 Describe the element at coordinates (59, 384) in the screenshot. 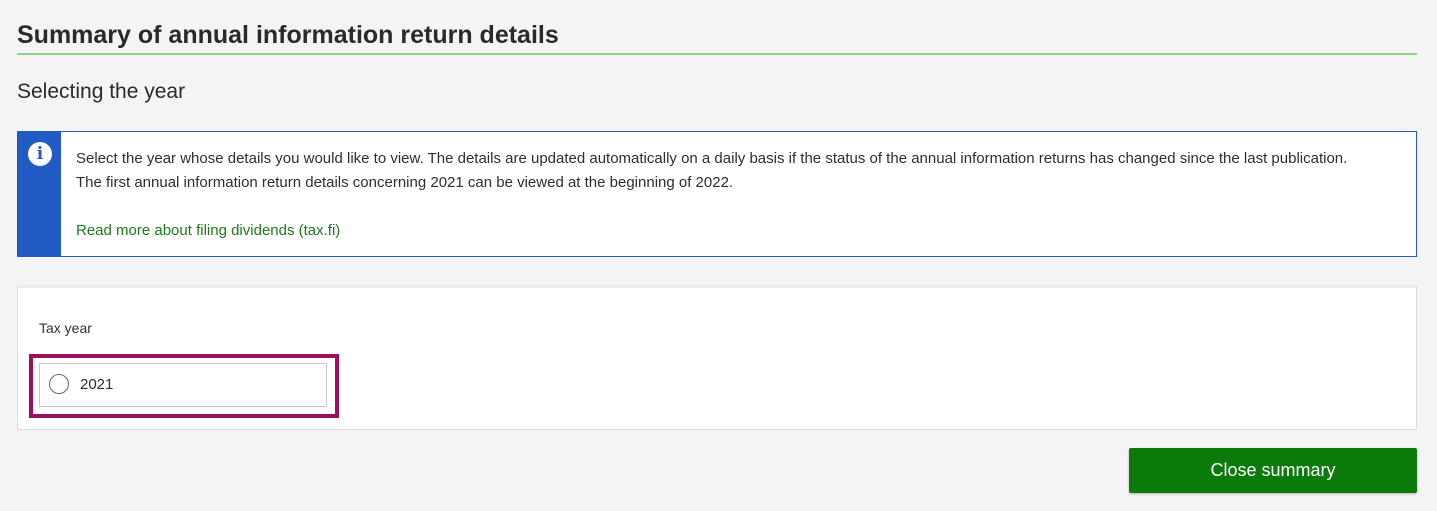

I see `radio-button` at that location.